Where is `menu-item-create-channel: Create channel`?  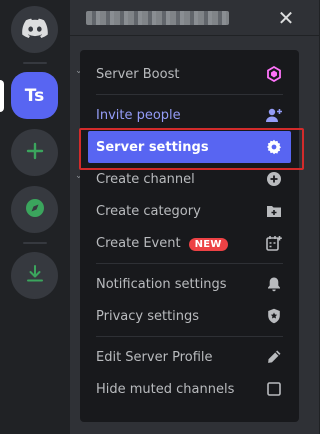
menu-item-create-channel: Create channel is located at coordinates (189, 179).